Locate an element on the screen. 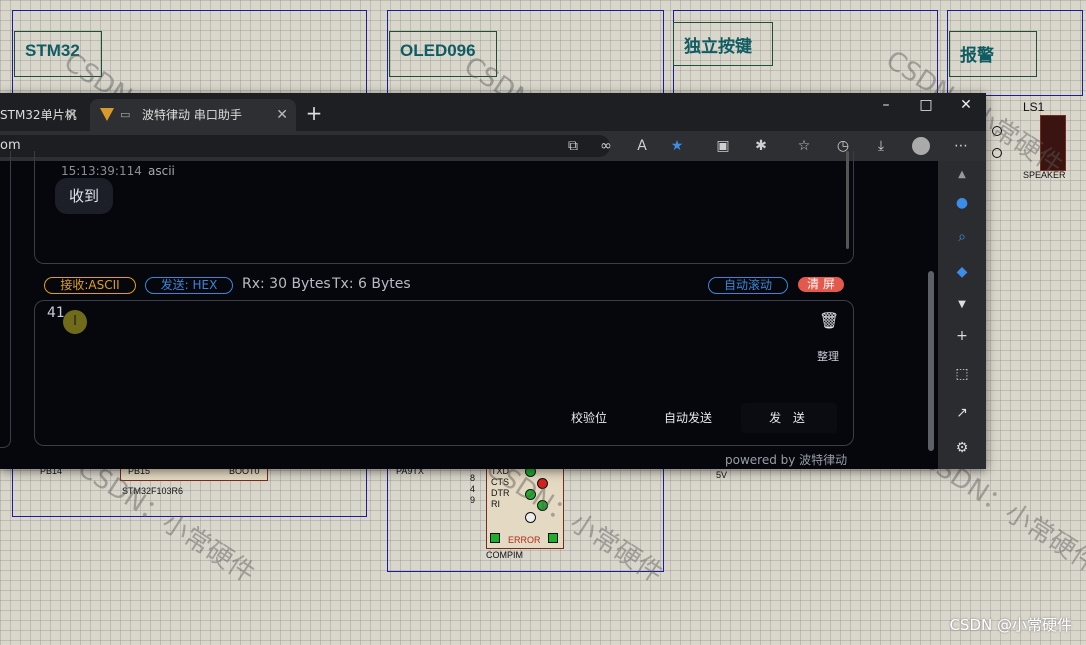  text-cursor-icon: I is located at coordinates (75, 322).